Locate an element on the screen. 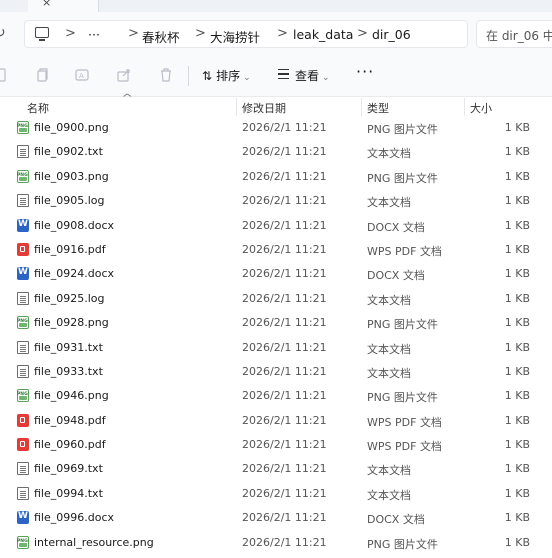  column-header-name: 名称 is located at coordinates (38, 108).